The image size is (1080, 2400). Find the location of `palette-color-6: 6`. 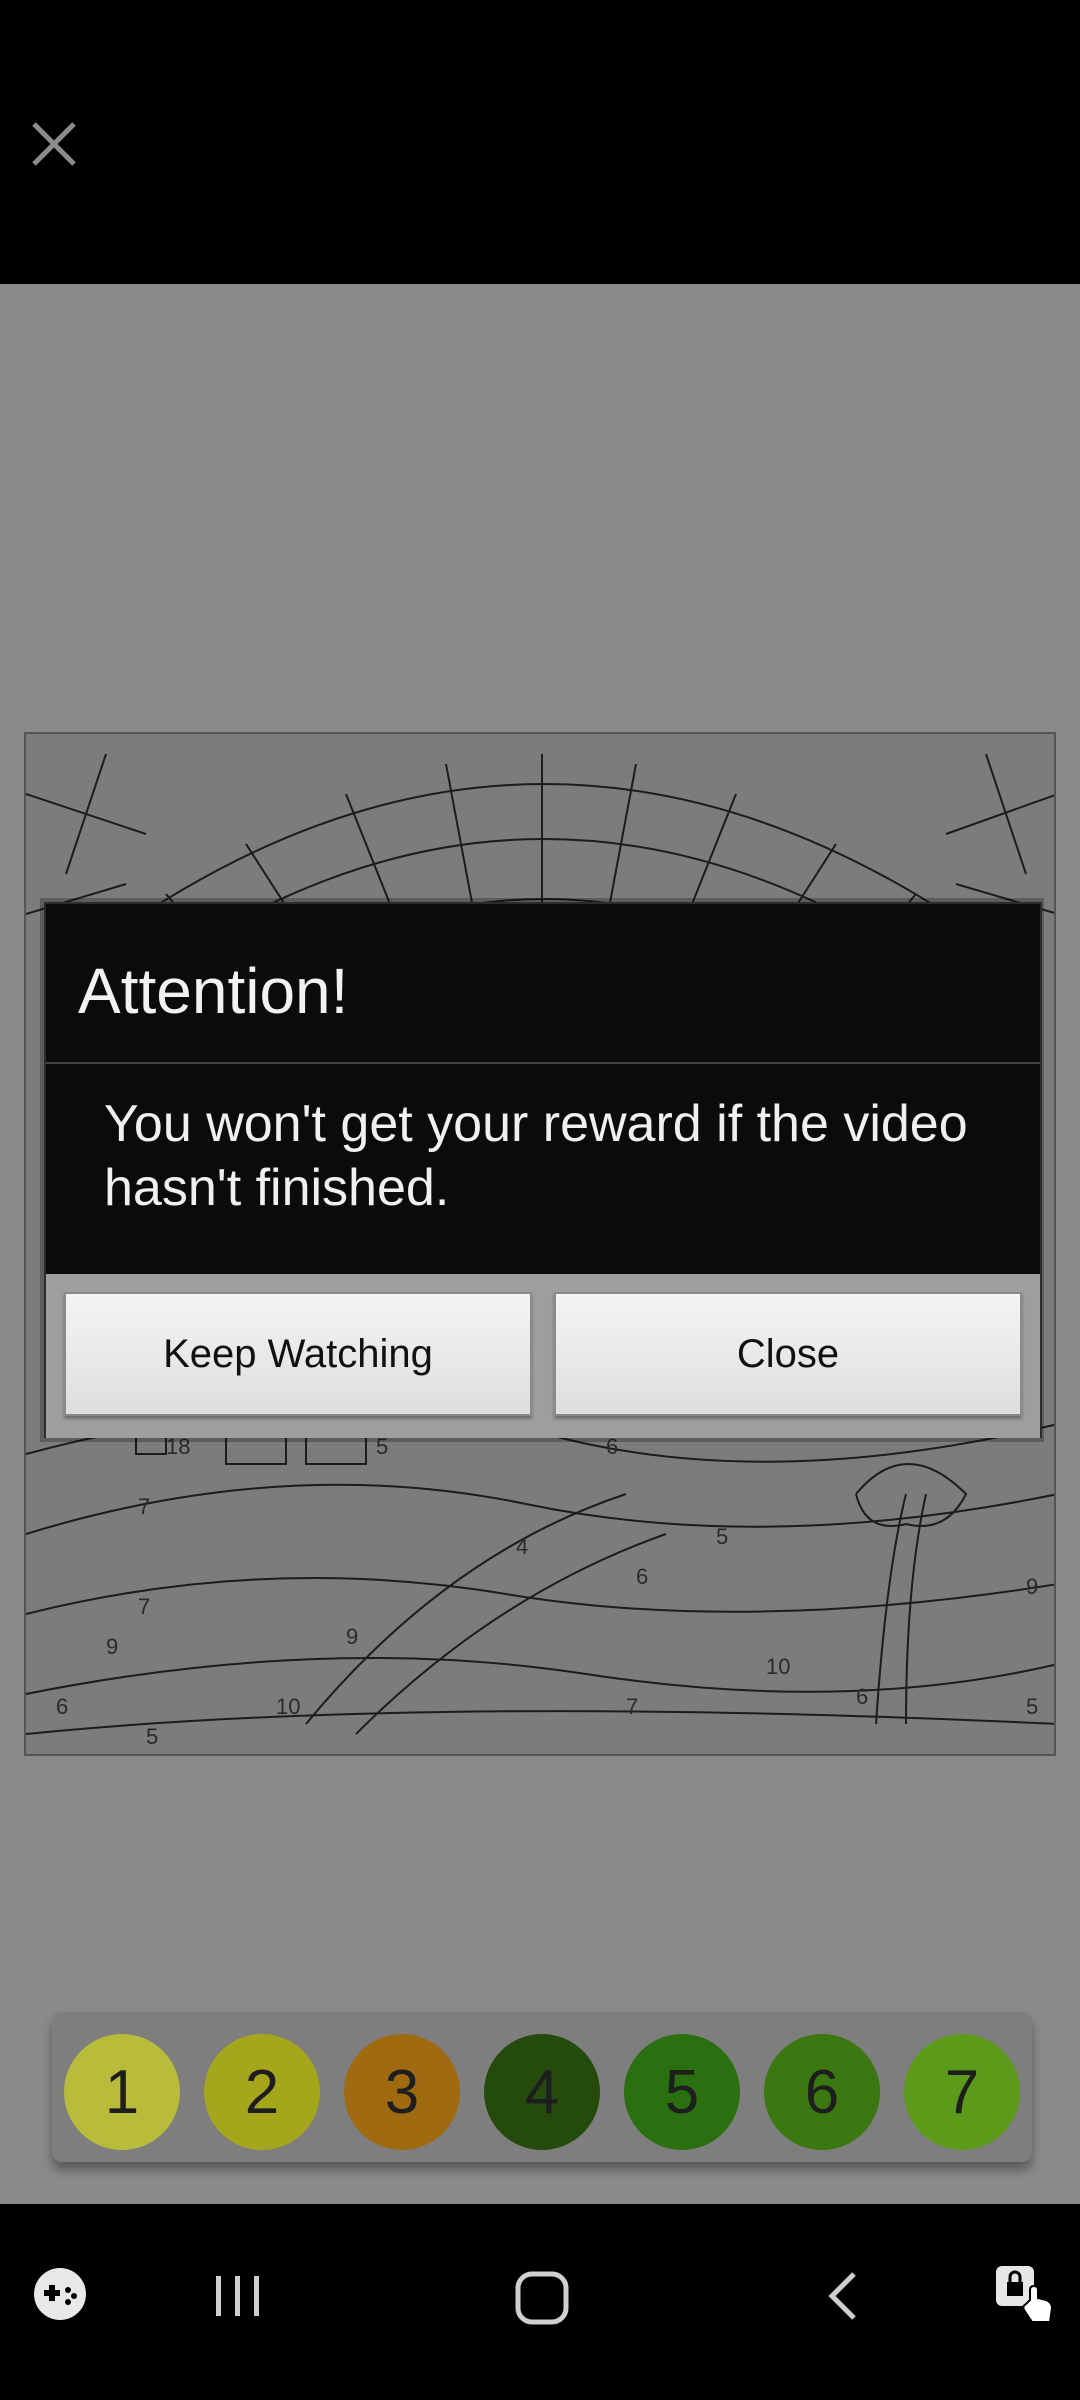

palette-color-6: 6 is located at coordinates (822, 2092).